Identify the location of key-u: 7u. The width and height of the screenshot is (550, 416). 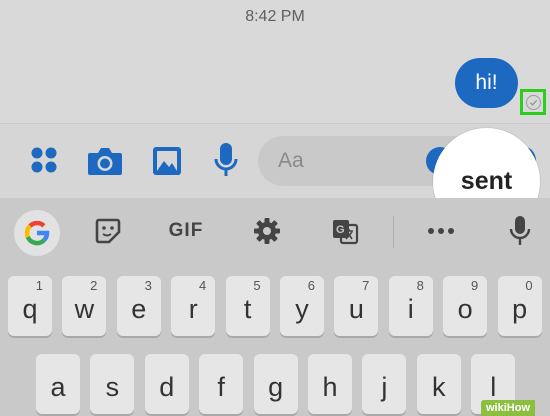
(356, 306).